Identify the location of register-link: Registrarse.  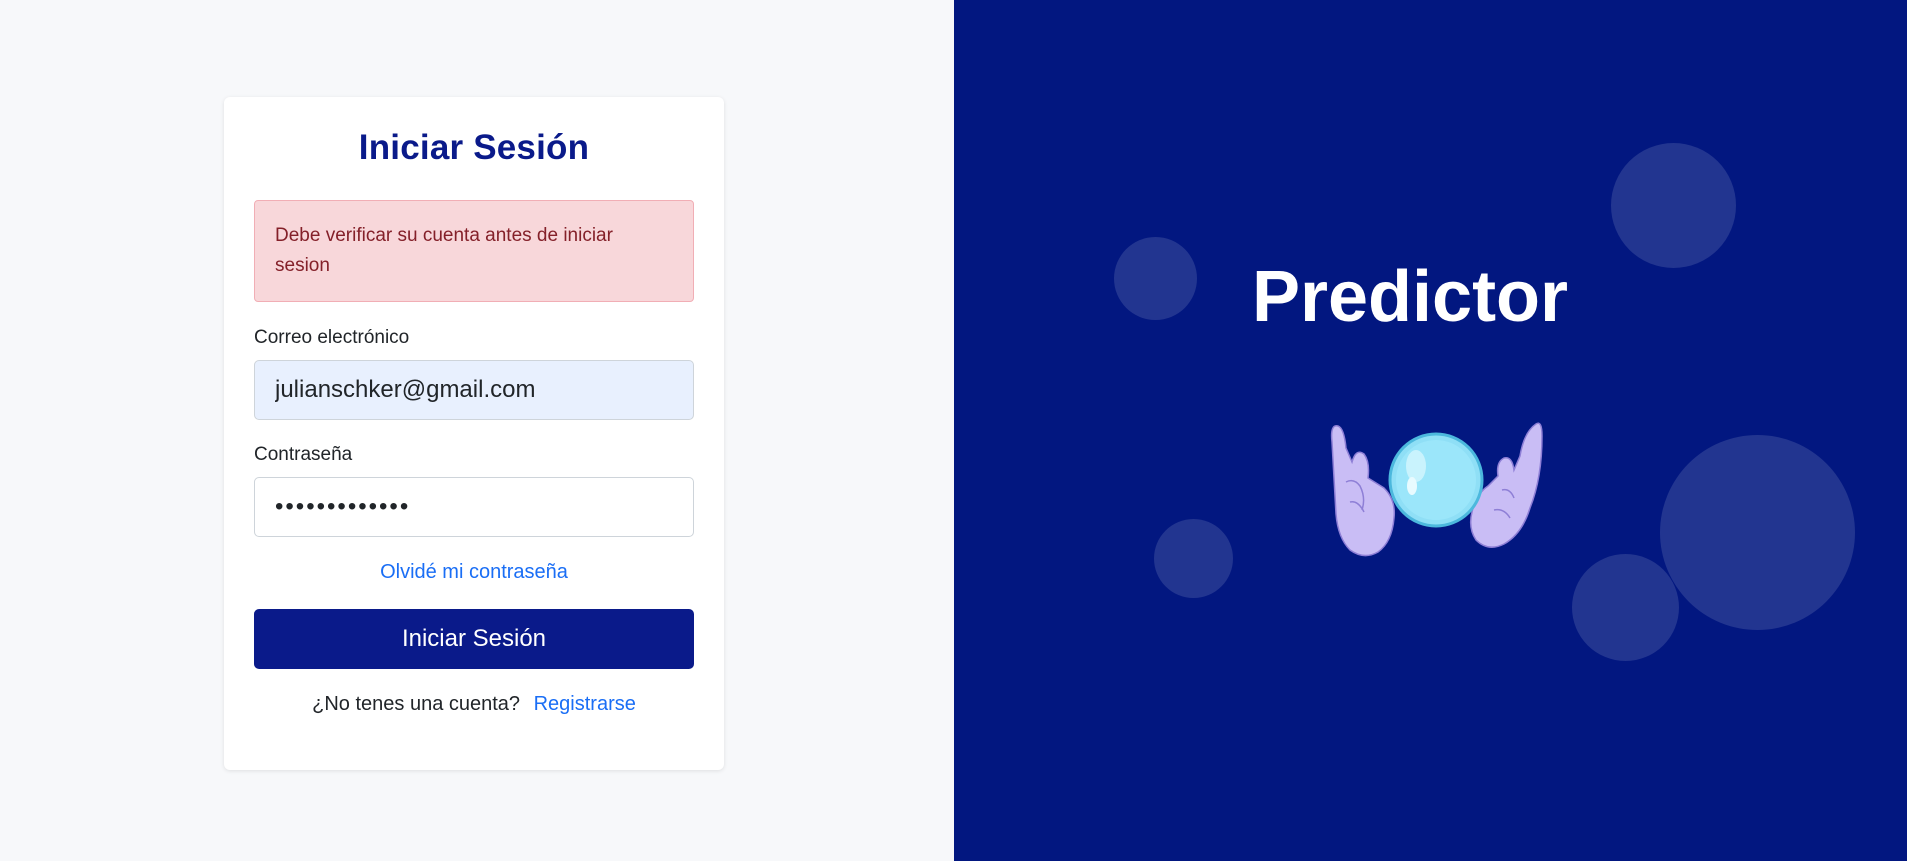
(585, 704).